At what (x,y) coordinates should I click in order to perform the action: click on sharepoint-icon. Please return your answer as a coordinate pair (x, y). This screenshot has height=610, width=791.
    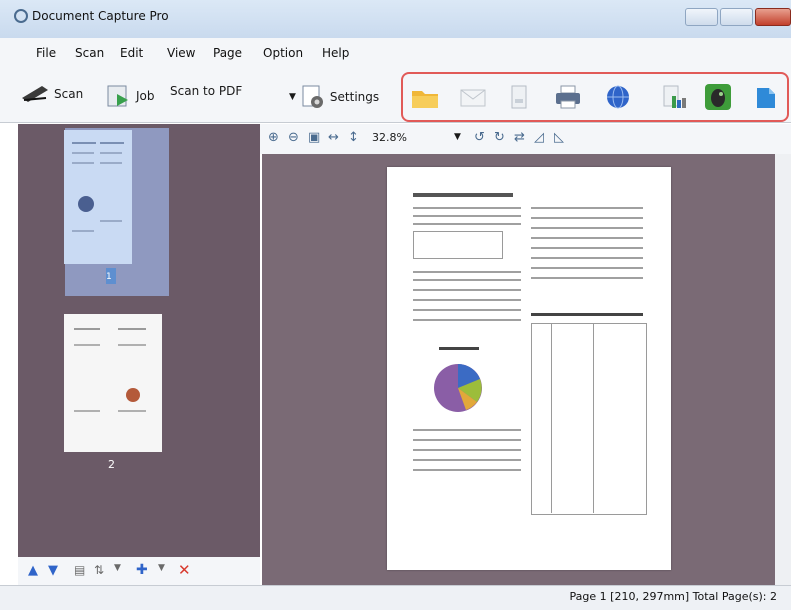
    Looking at the image, I should click on (673, 97).